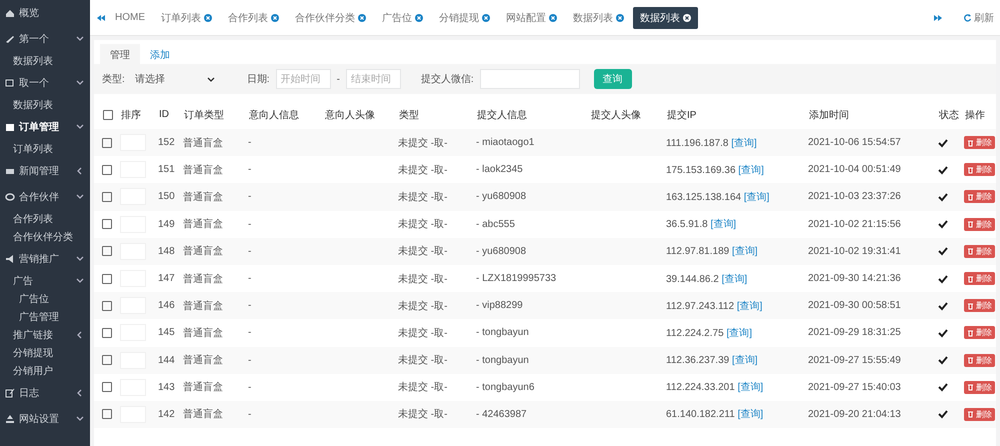 The image size is (1000, 446). I want to click on table-cell: 2021-09-27 15:55:49, so click(854, 360).